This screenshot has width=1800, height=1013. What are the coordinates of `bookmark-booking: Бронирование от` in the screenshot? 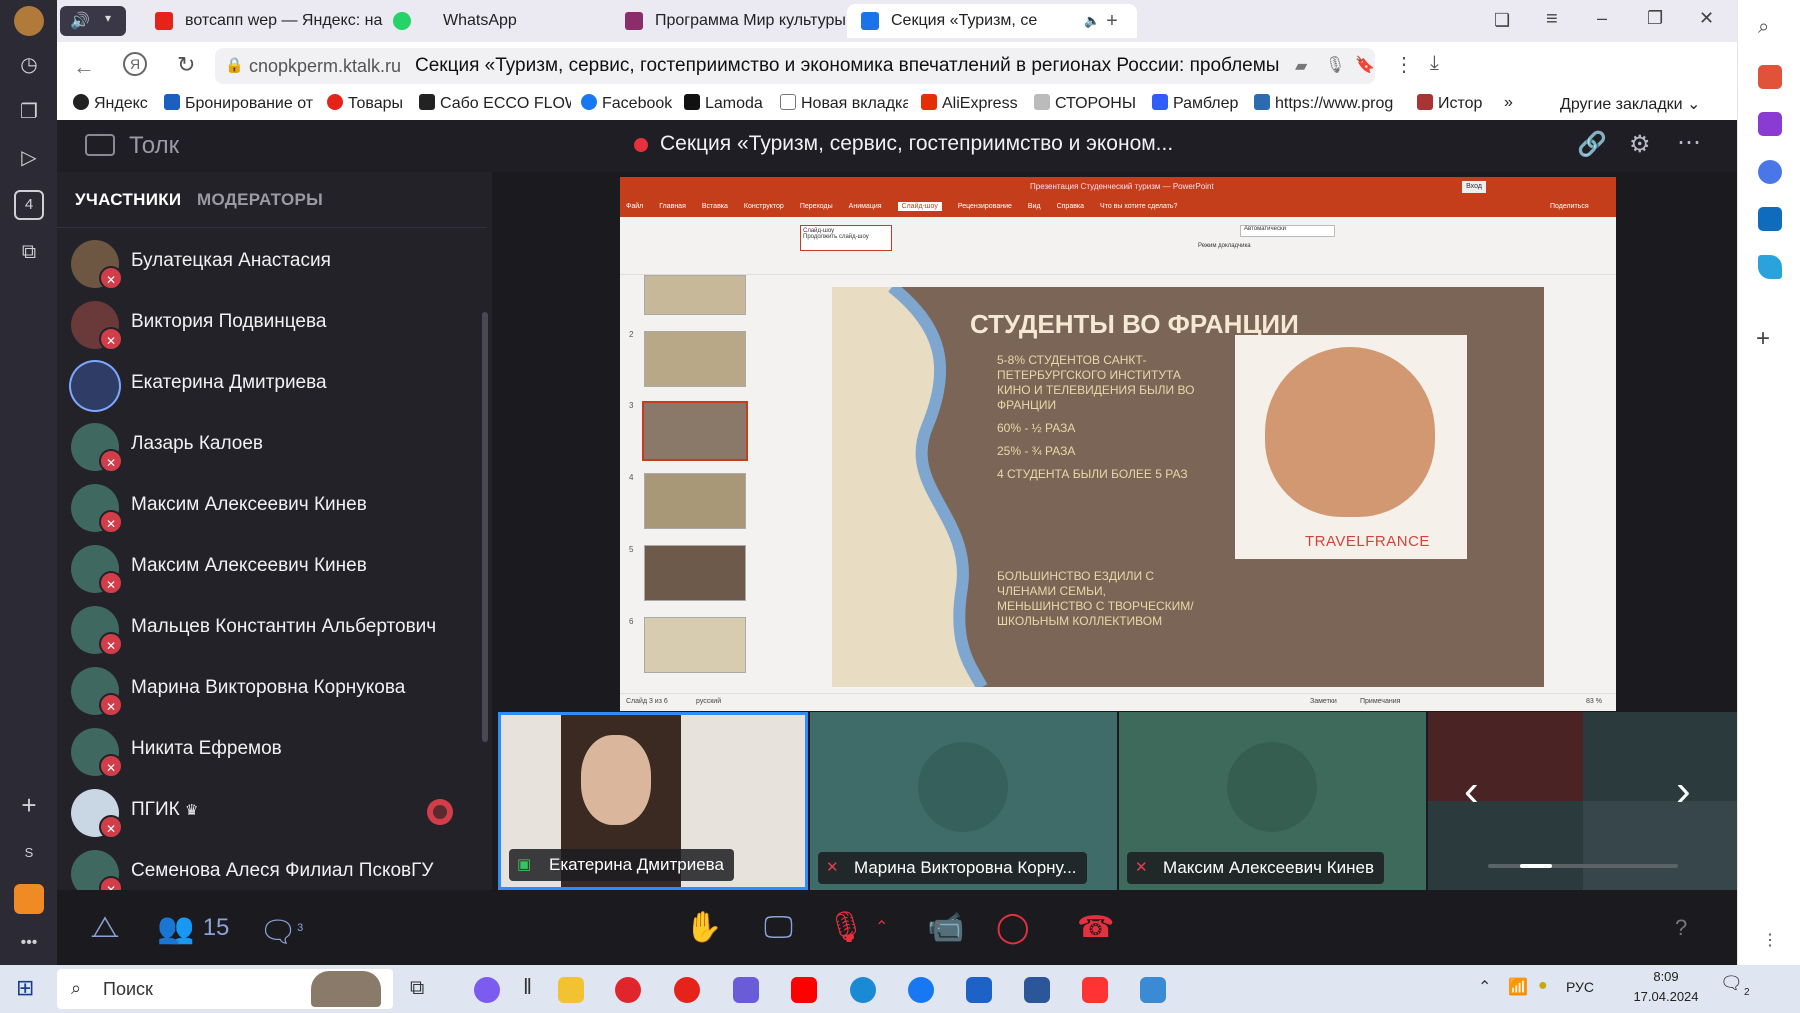 It's located at (244, 103).